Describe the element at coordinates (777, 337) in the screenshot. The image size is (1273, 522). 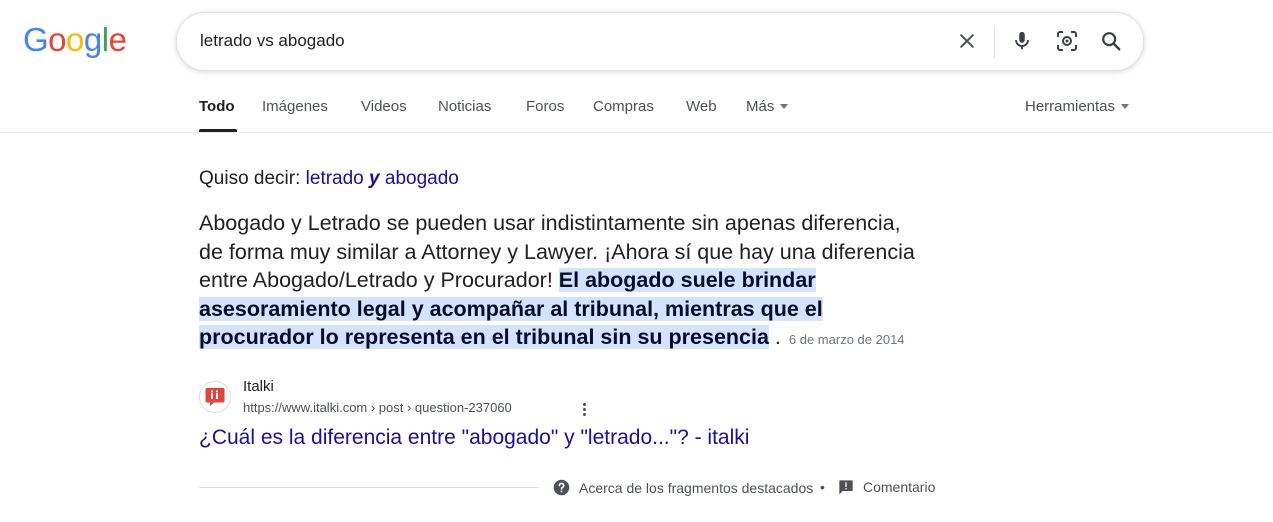
I see `snippet-period: .` at that location.